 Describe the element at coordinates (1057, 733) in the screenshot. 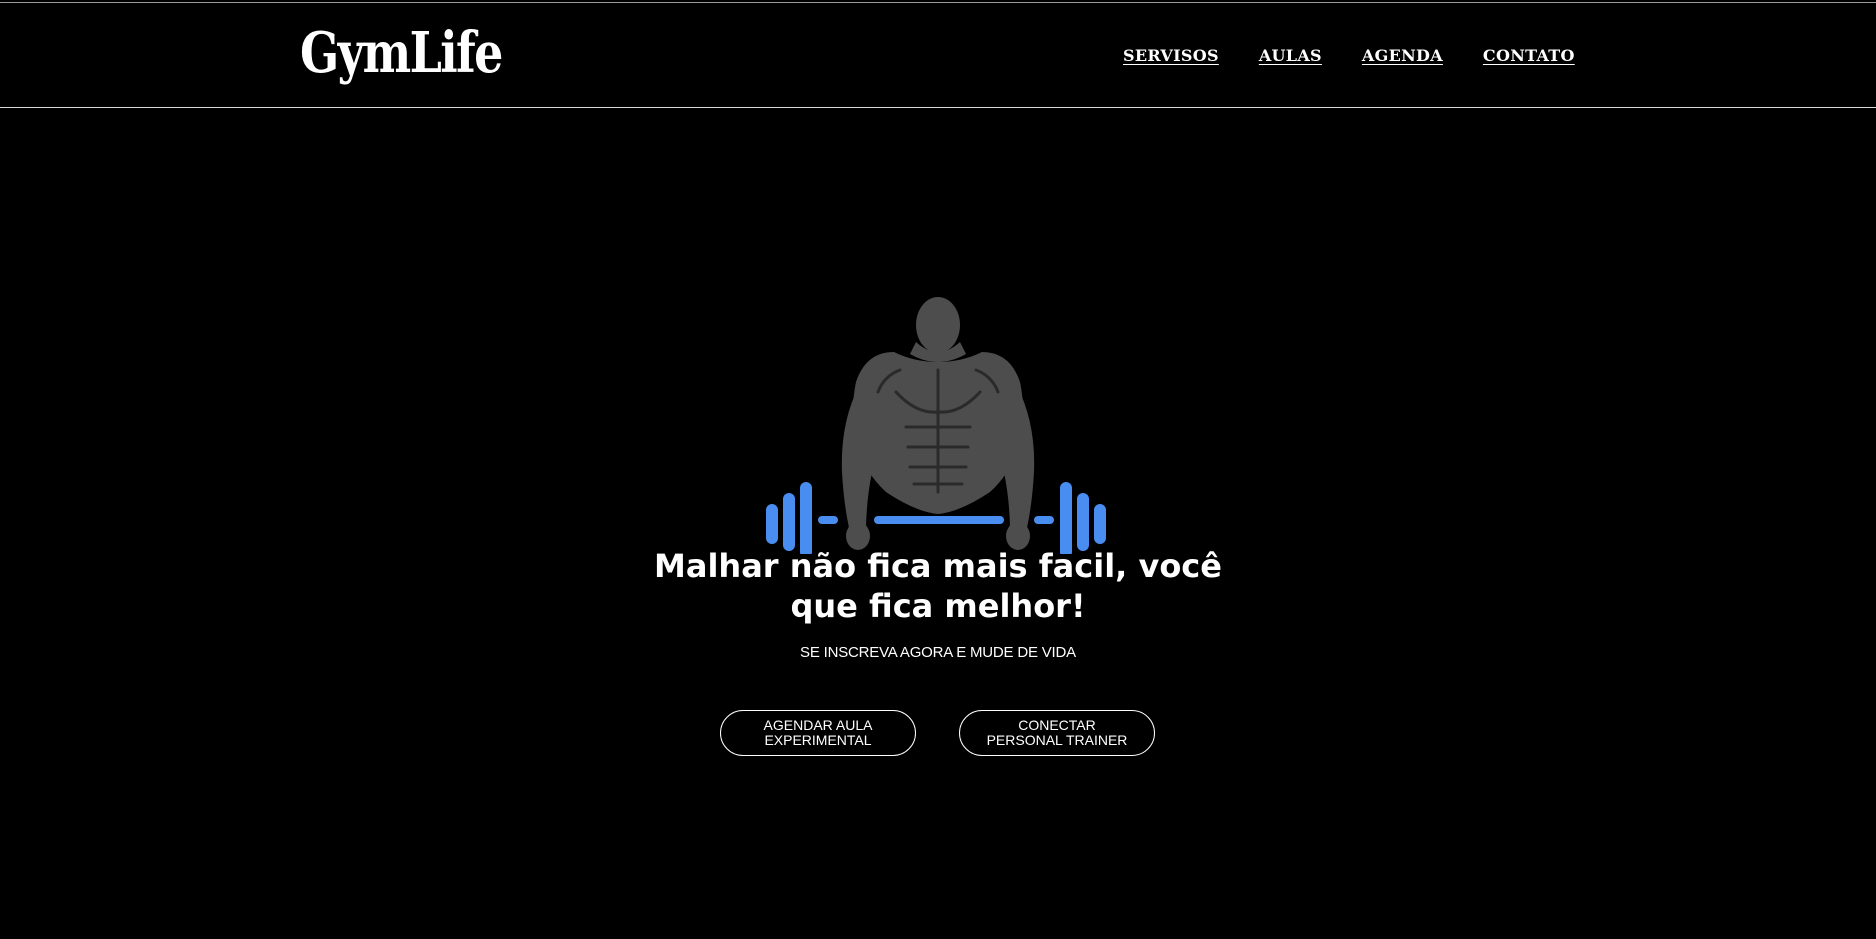

I see `connect-personal-trainer-button: CONECTAR PERSONAL TRAINER` at that location.